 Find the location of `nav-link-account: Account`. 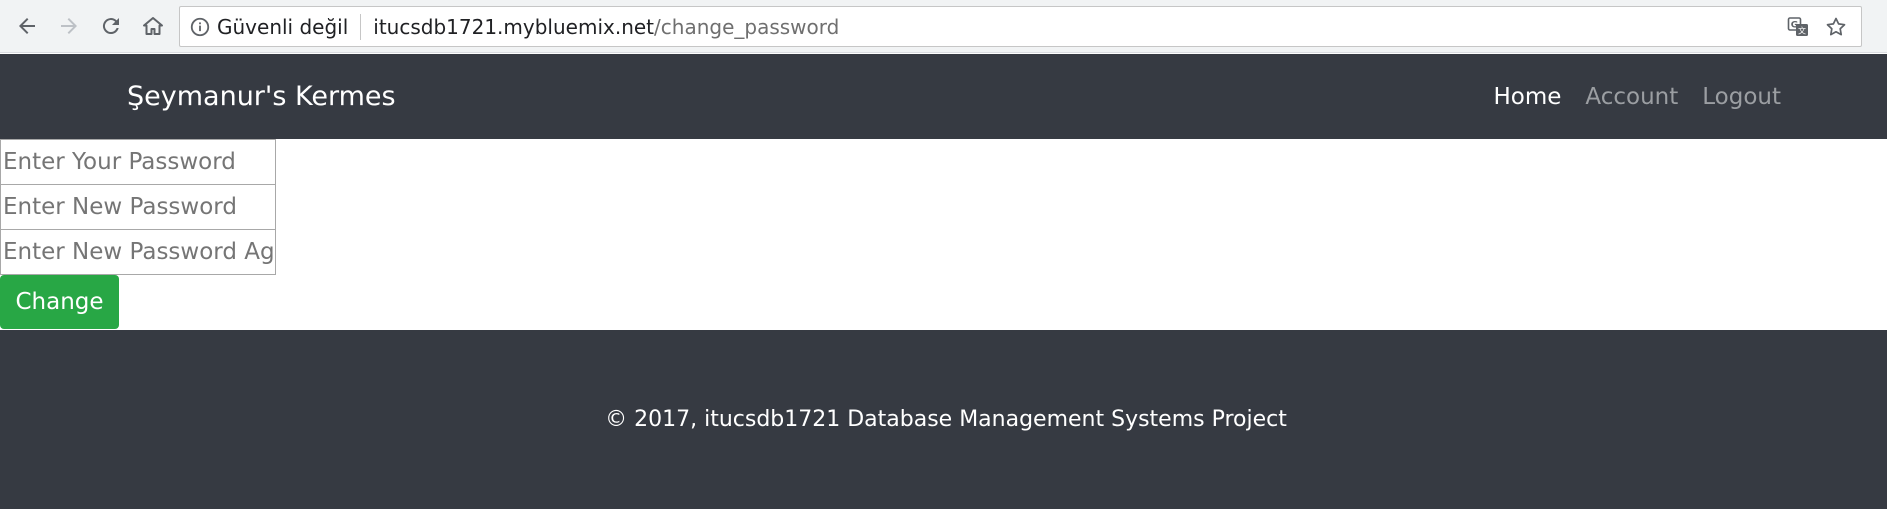

nav-link-account: Account is located at coordinates (1631, 97).